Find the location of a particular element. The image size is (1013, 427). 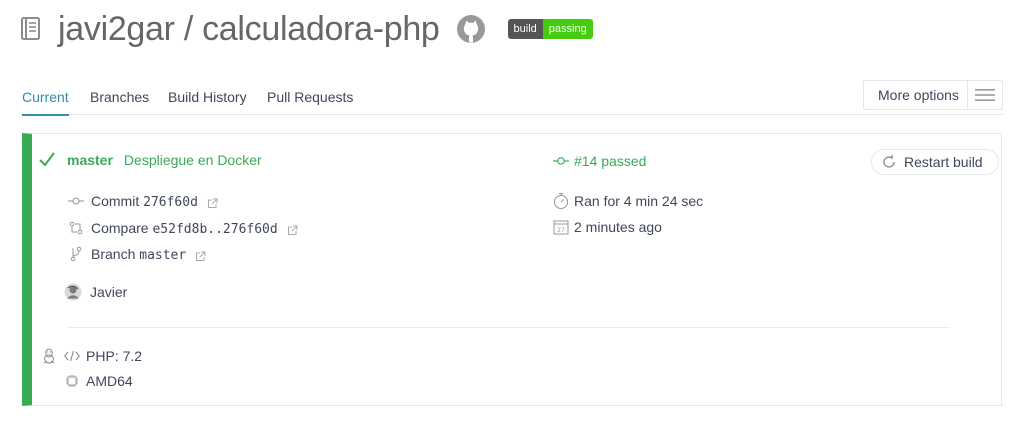

duration-row: Ran for 4 min 24 sec is located at coordinates (627, 201).